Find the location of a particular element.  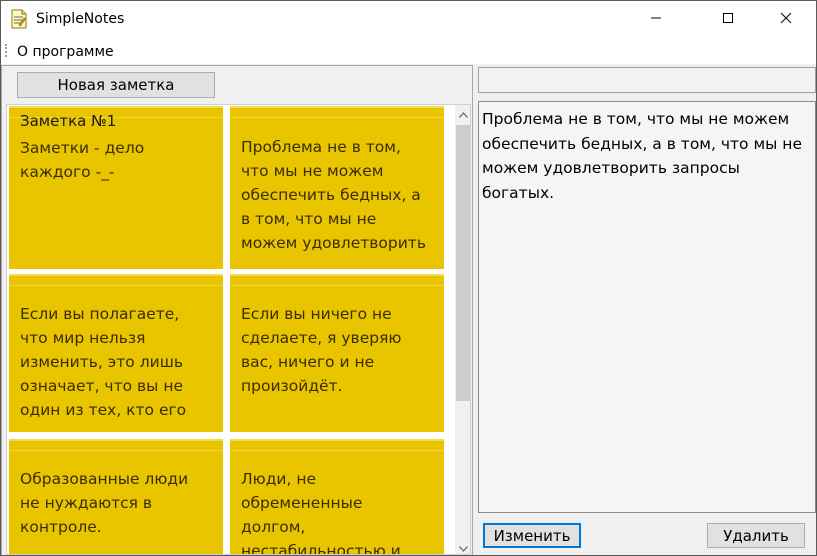

edit-button: Изменить is located at coordinates (532, 535).